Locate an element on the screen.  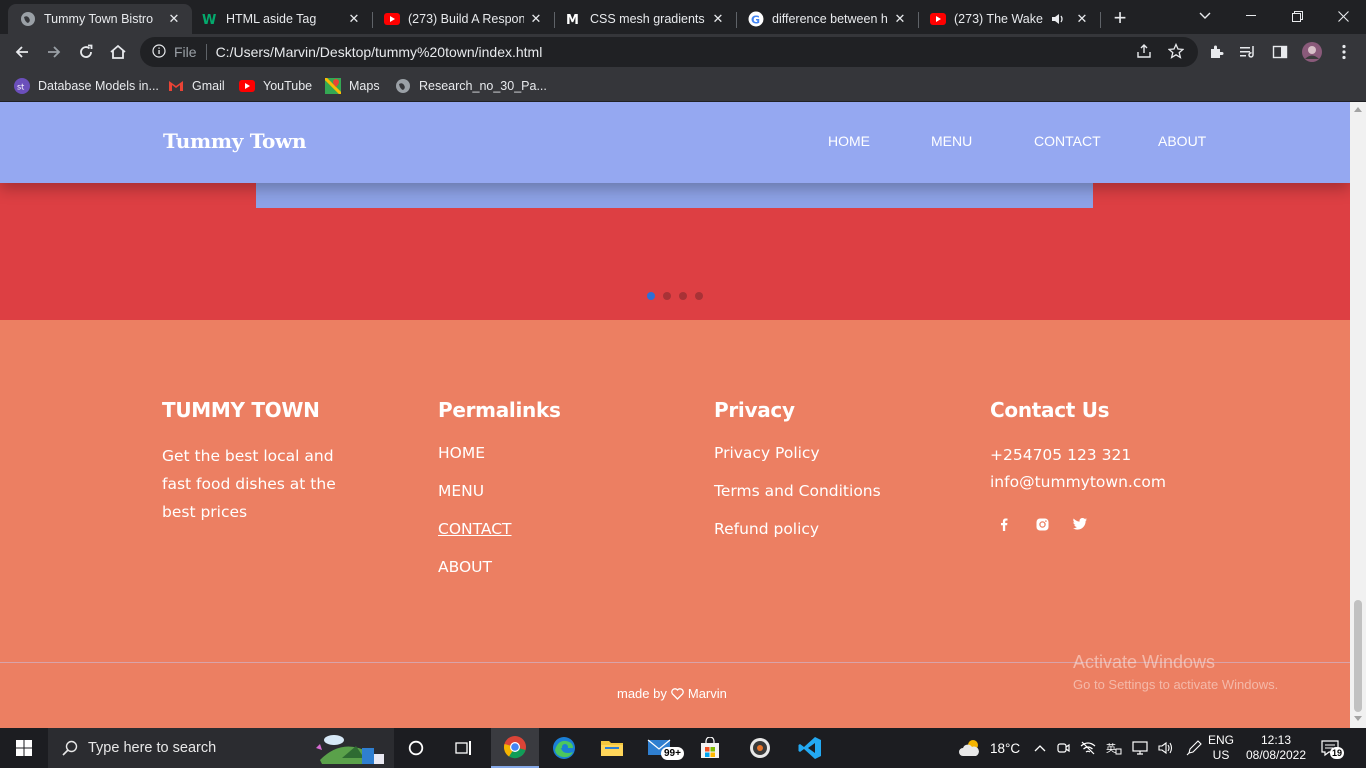
notification-count: 19 is located at coordinates (1337, 753).